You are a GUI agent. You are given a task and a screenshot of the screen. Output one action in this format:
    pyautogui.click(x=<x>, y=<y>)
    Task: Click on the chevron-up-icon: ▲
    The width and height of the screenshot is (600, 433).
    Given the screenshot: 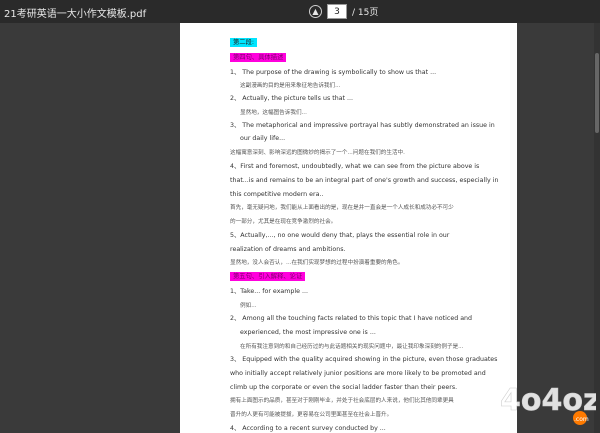 What is the action you would take?
    pyautogui.click(x=315, y=11)
    